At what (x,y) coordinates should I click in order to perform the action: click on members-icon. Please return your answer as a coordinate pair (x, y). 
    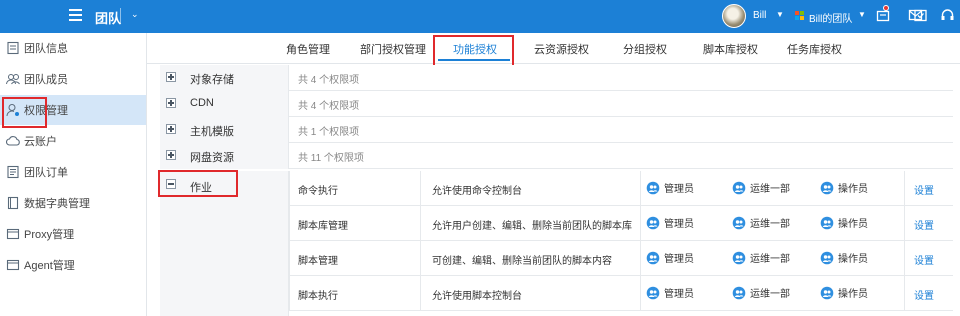
    Looking at the image, I should click on (13, 79).